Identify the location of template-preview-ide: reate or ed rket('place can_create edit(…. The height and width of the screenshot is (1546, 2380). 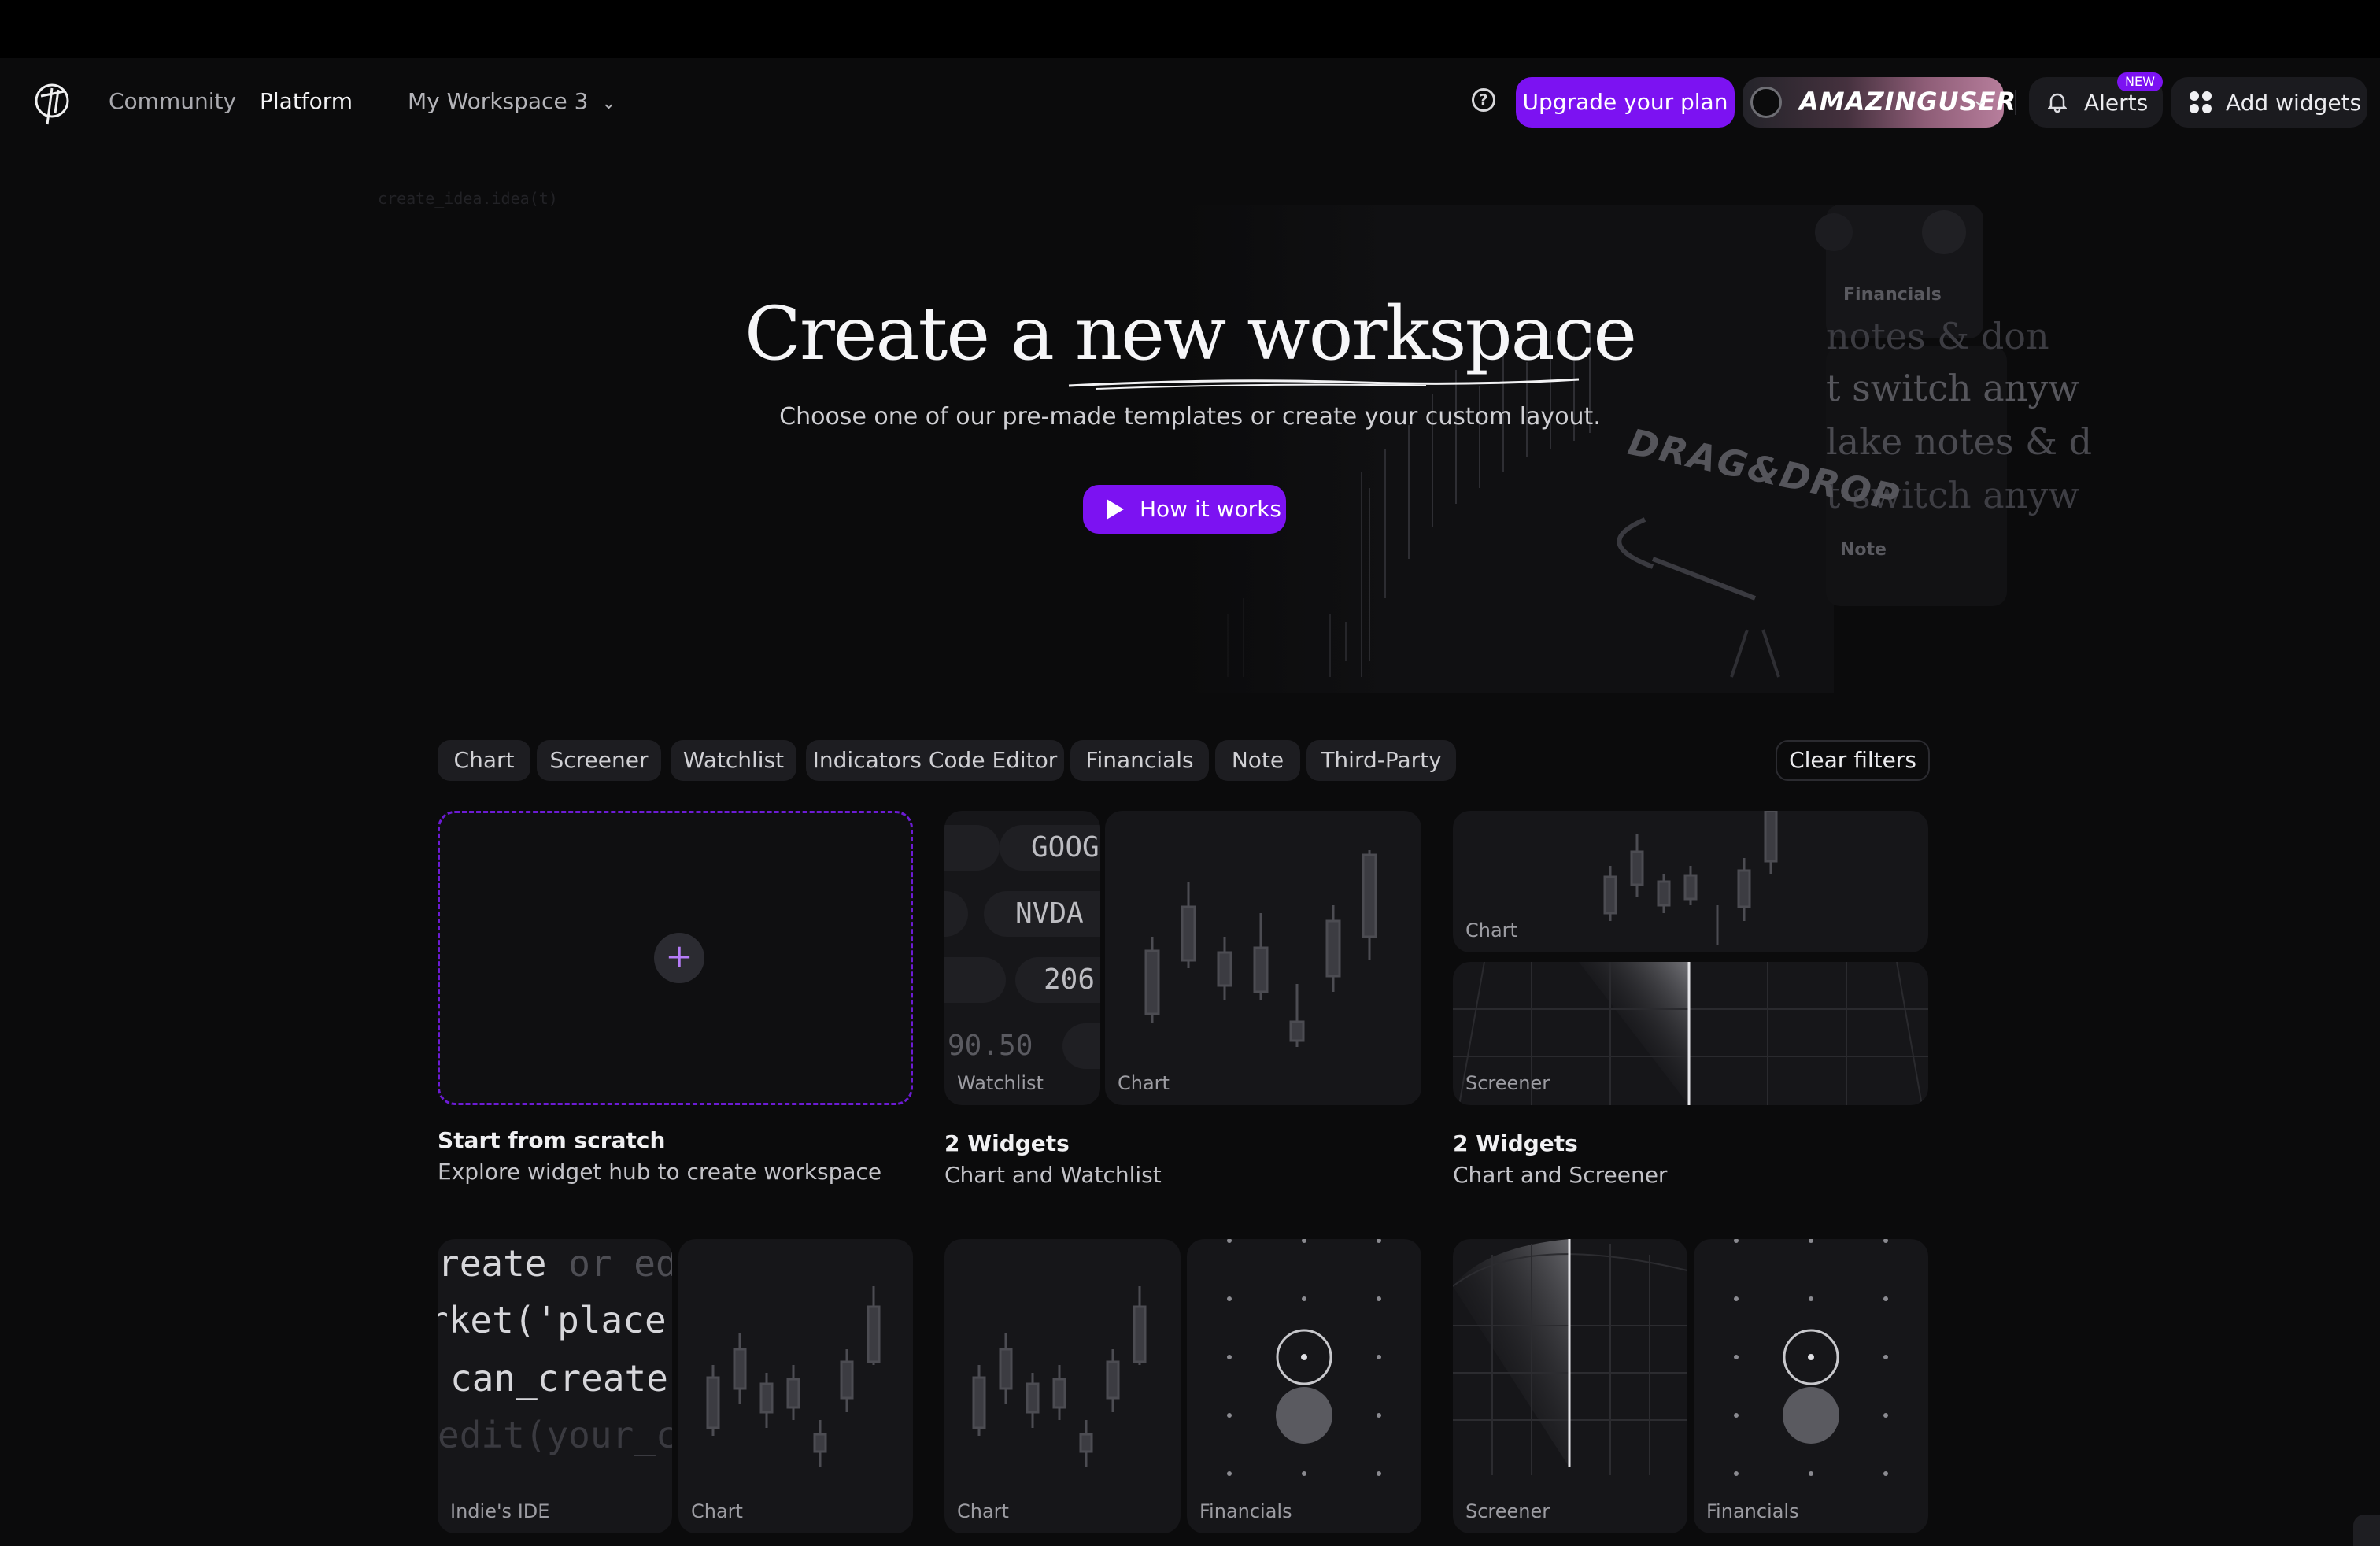
(555, 1386).